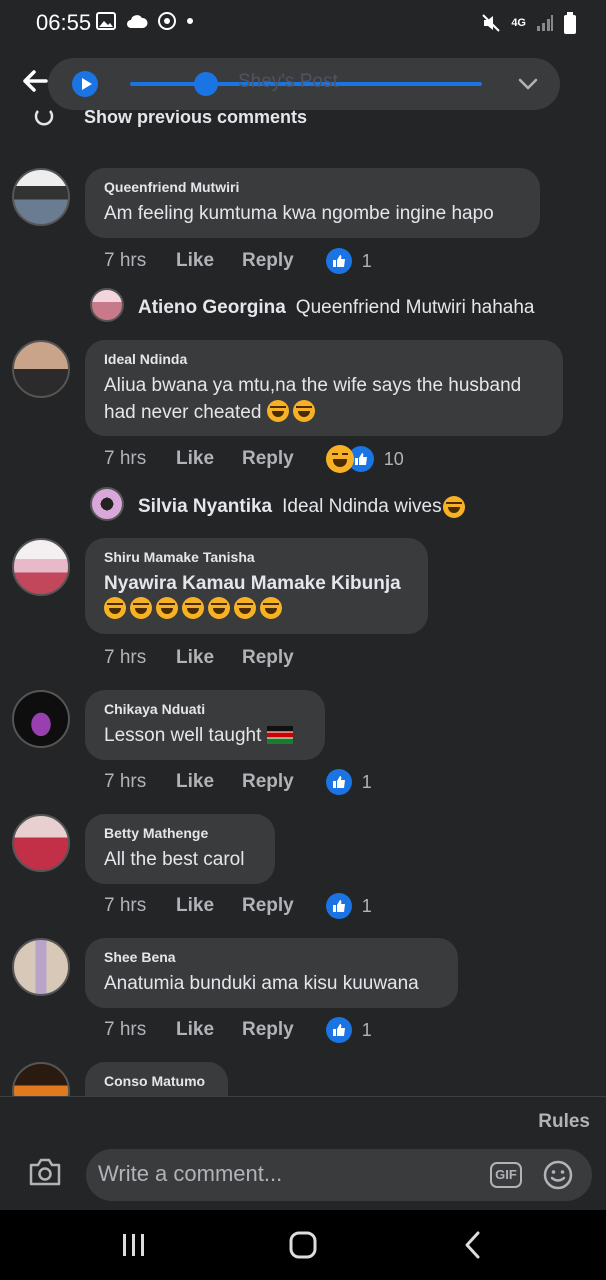  I want to click on comment-author: Ideal Ndinda, so click(324, 359).